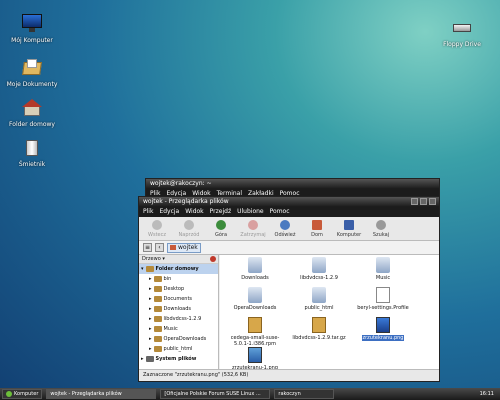 The height and width of the screenshot is (400, 500). What do you see at coordinates (194, 212) in the screenshot?
I see `menu-item: Widok` at bounding box center [194, 212].